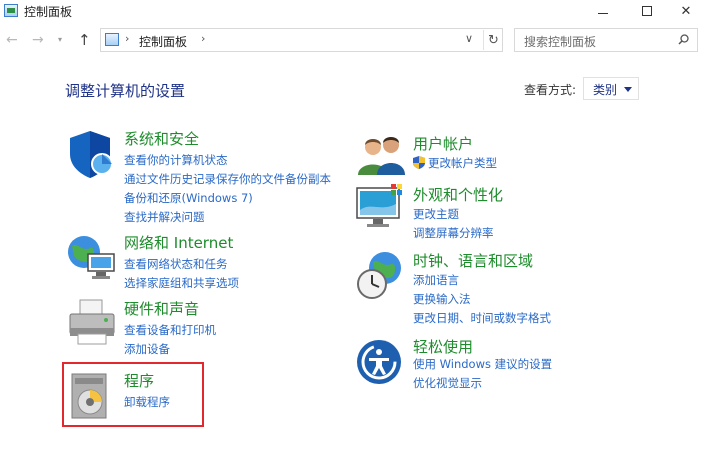 The image size is (704, 450). I want to click on minimize-button, so click(603, 11).